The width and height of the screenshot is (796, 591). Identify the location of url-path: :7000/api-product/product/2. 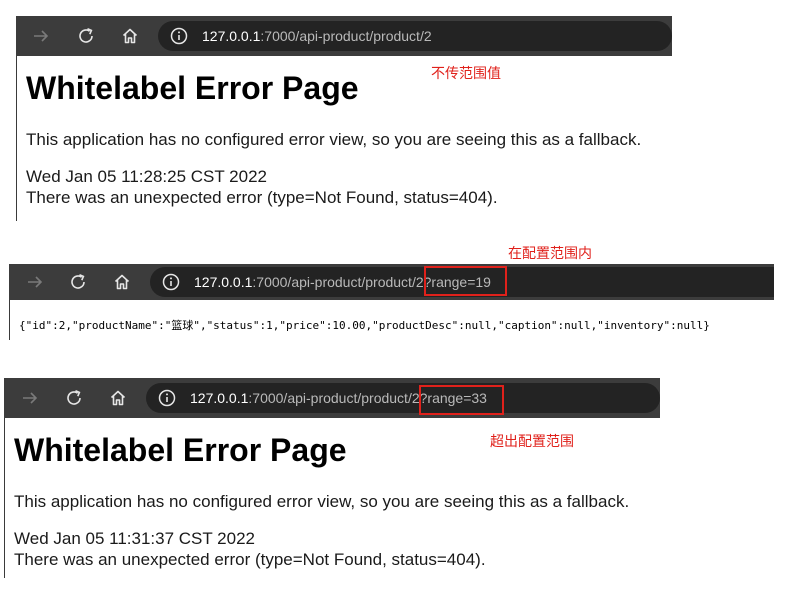
(346, 36).